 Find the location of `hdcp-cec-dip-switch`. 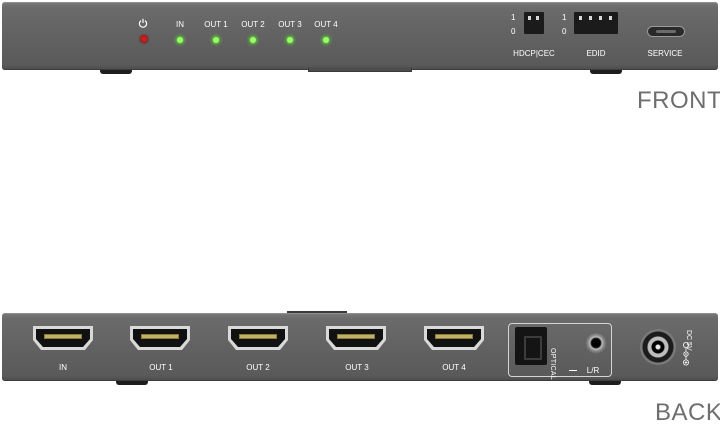

hdcp-cec-dip-switch is located at coordinates (534, 23).